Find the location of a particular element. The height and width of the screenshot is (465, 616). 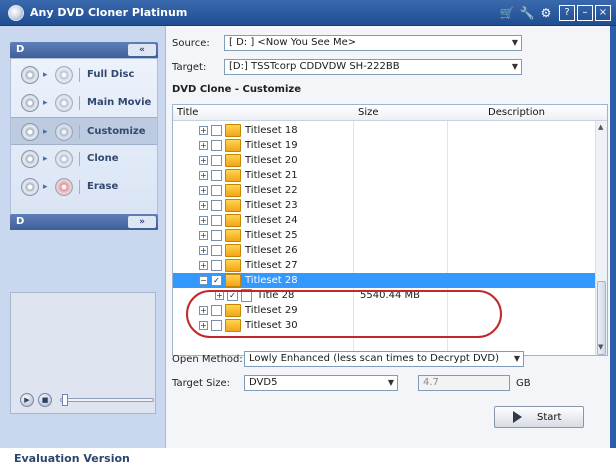

row-title: Titleset 28 is located at coordinates (271, 280).